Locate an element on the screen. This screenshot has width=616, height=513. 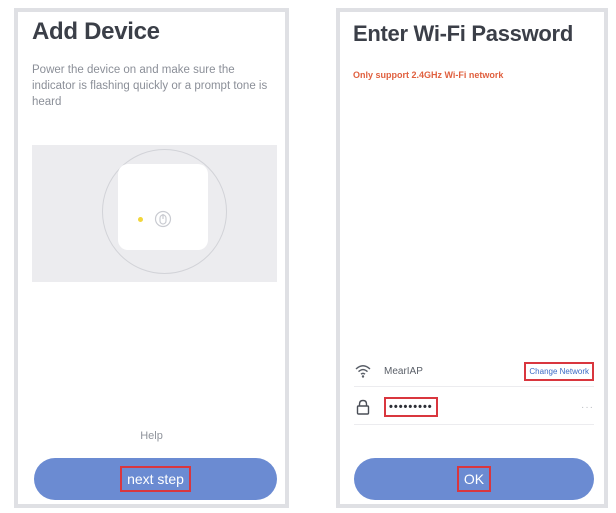
ok-label: OK is located at coordinates (474, 479).